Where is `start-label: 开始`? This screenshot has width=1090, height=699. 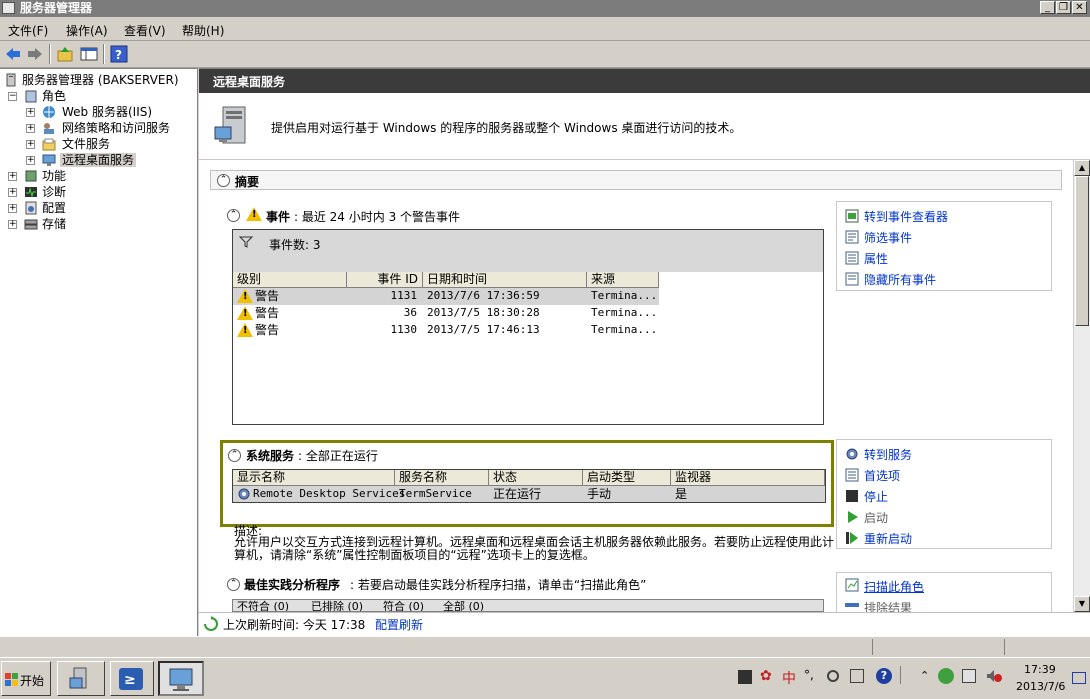
start-label: 开始 is located at coordinates (32, 681).